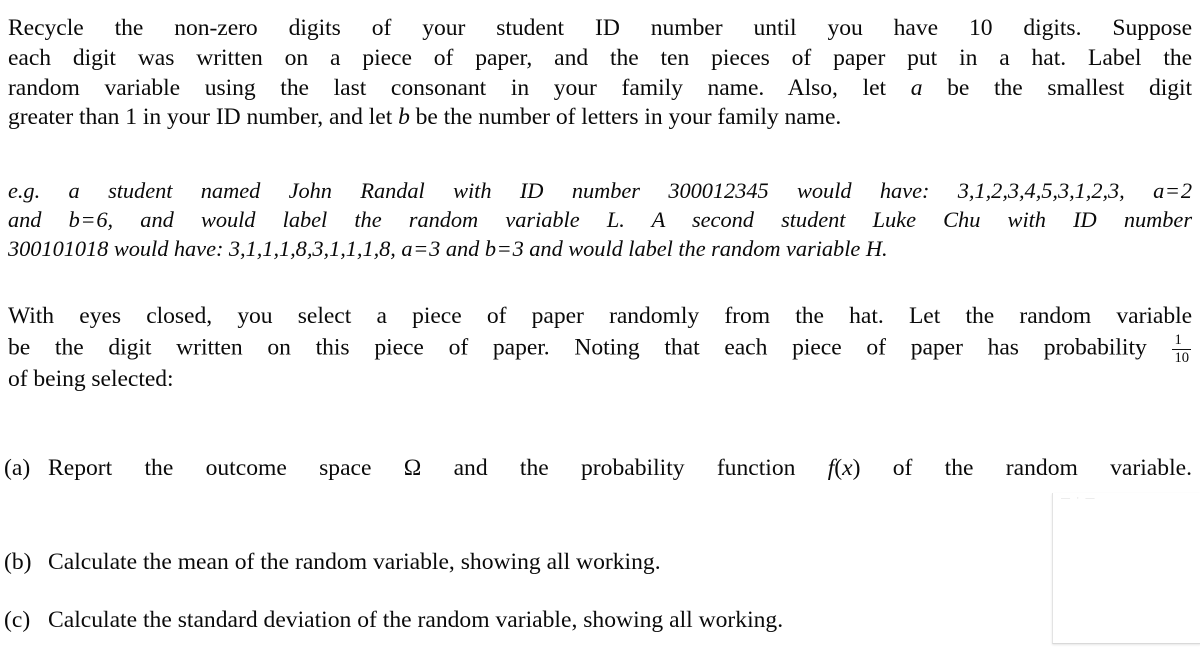 The image size is (1200, 668). Describe the element at coordinates (873, 249) in the screenshot. I see `random-variable-H: H` at that location.